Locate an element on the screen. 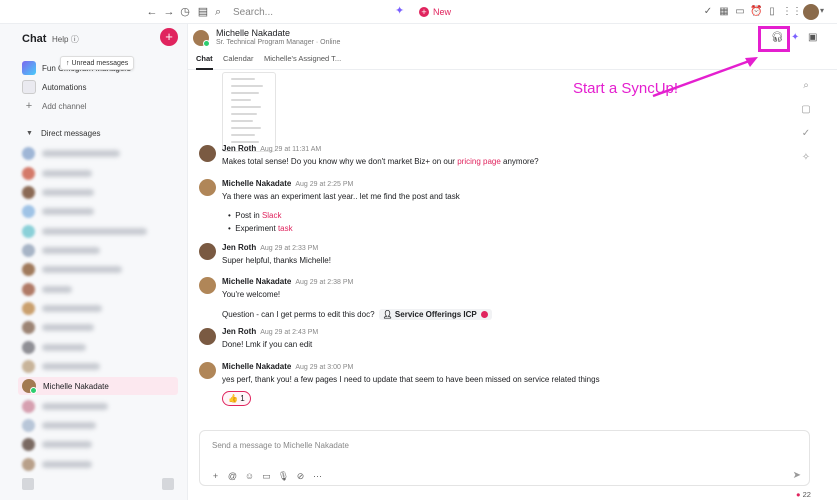 This screenshot has width=837, height=500. tooltip-label: Unread messages is located at coordinates (100, 63).